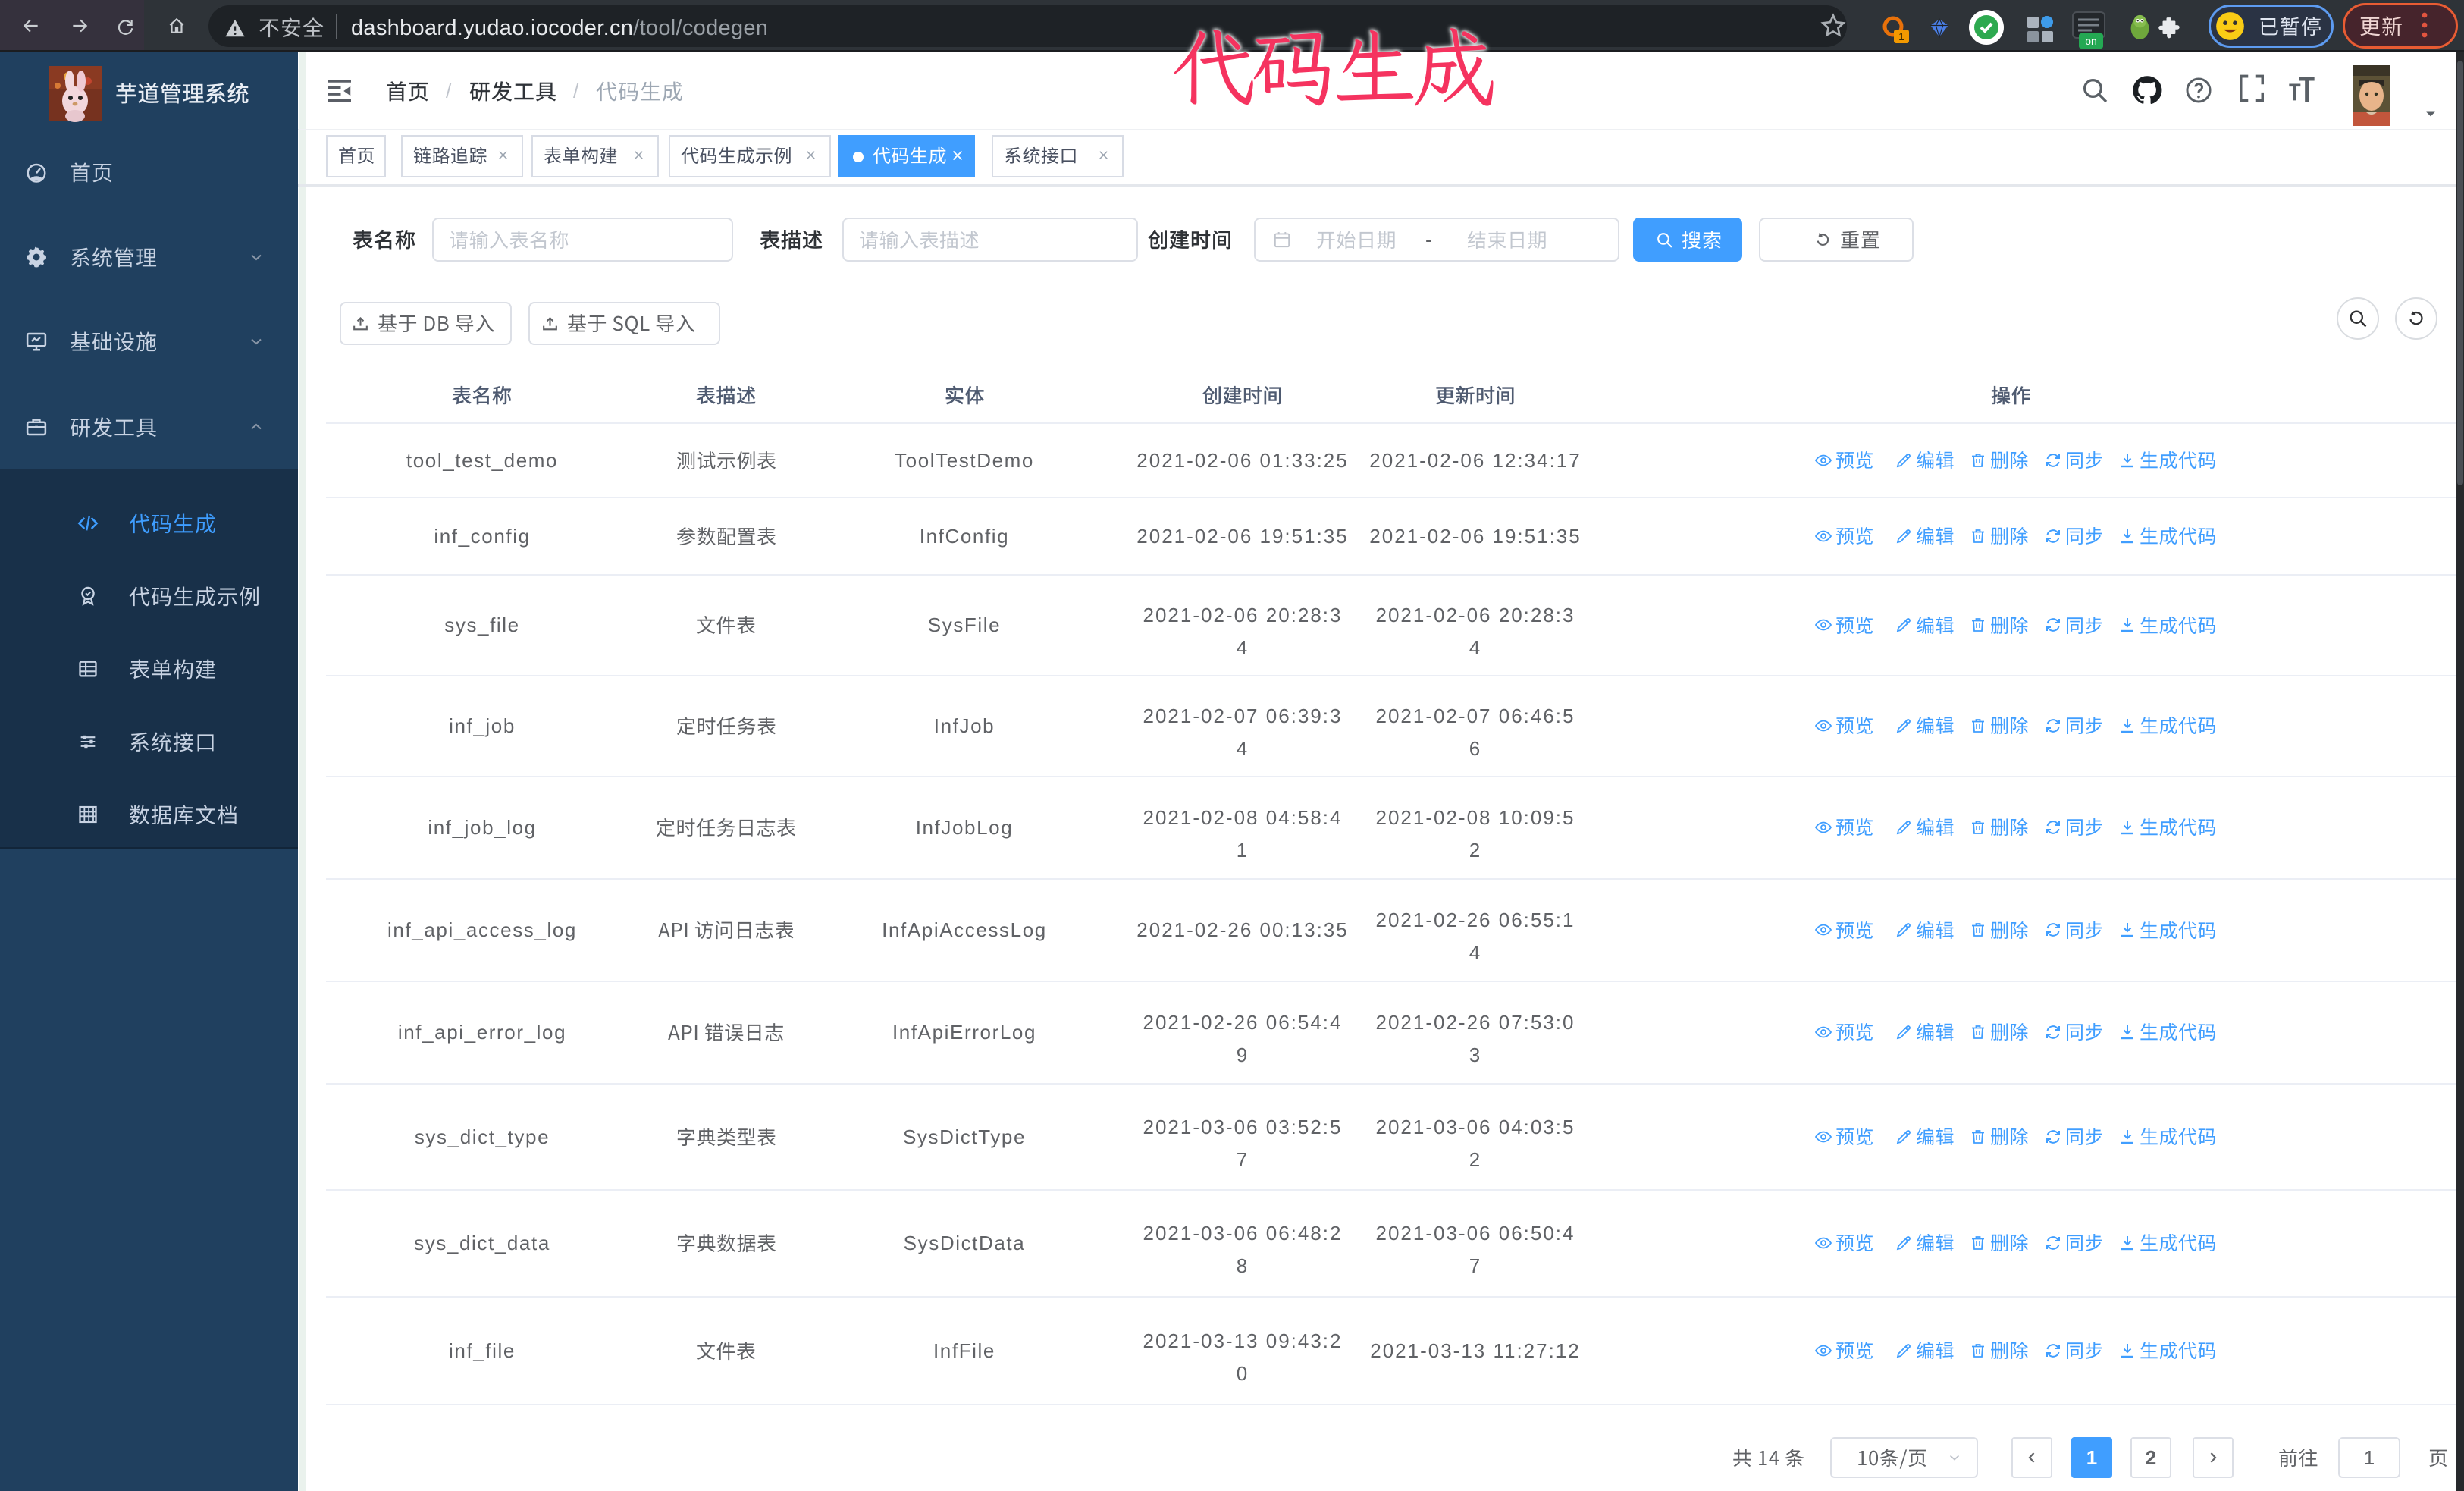  What do you see at coordinates (1901, 36) in the screenshot?
I see `svg-text: 1` at bounding box center [1901, 36].